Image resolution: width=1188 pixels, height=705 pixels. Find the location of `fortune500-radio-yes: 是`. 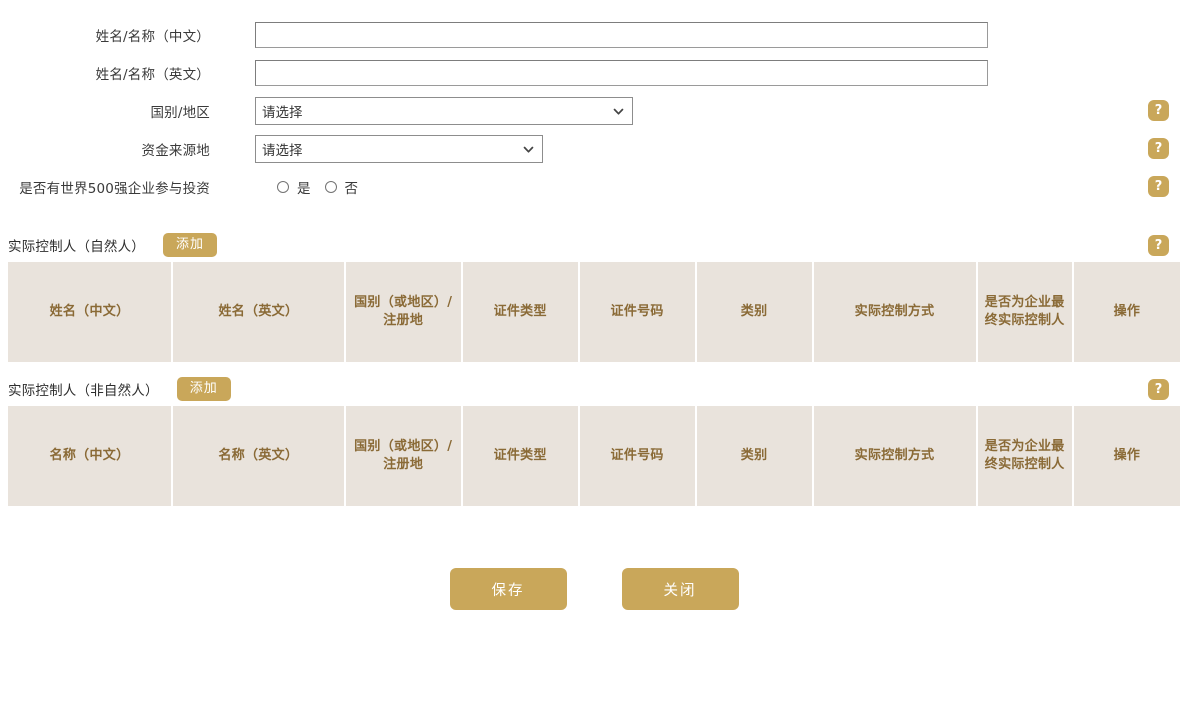

fortune500-radio-yes: 是 is located at coordinates (294, 187).